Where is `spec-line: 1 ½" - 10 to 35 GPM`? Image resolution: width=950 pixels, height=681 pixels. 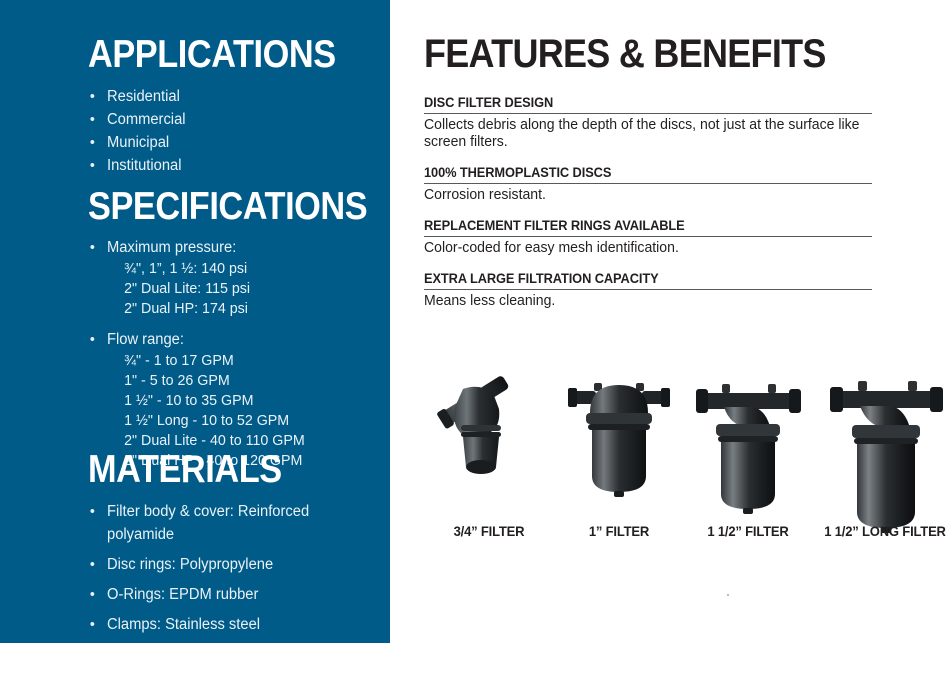 spec-line: 1 ½" - 10 to 35 GPM is located at coordinates (189, 400).